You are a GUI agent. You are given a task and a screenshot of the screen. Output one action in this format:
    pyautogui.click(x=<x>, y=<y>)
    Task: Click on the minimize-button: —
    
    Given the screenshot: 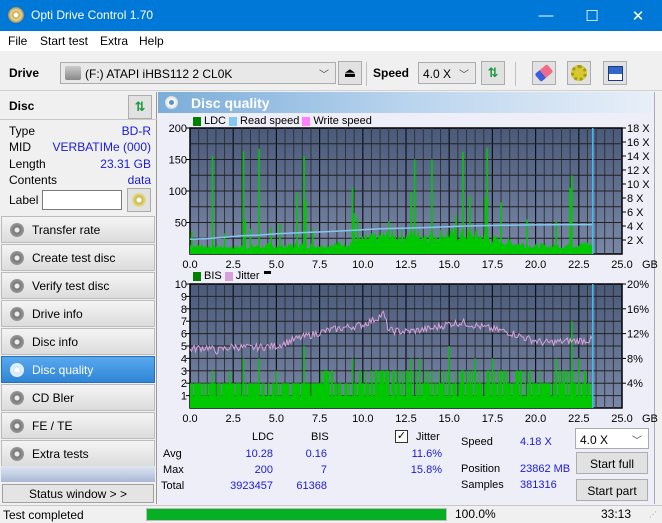 What is the action you would take?
    pyautogui.click(x=546, y=15)
    